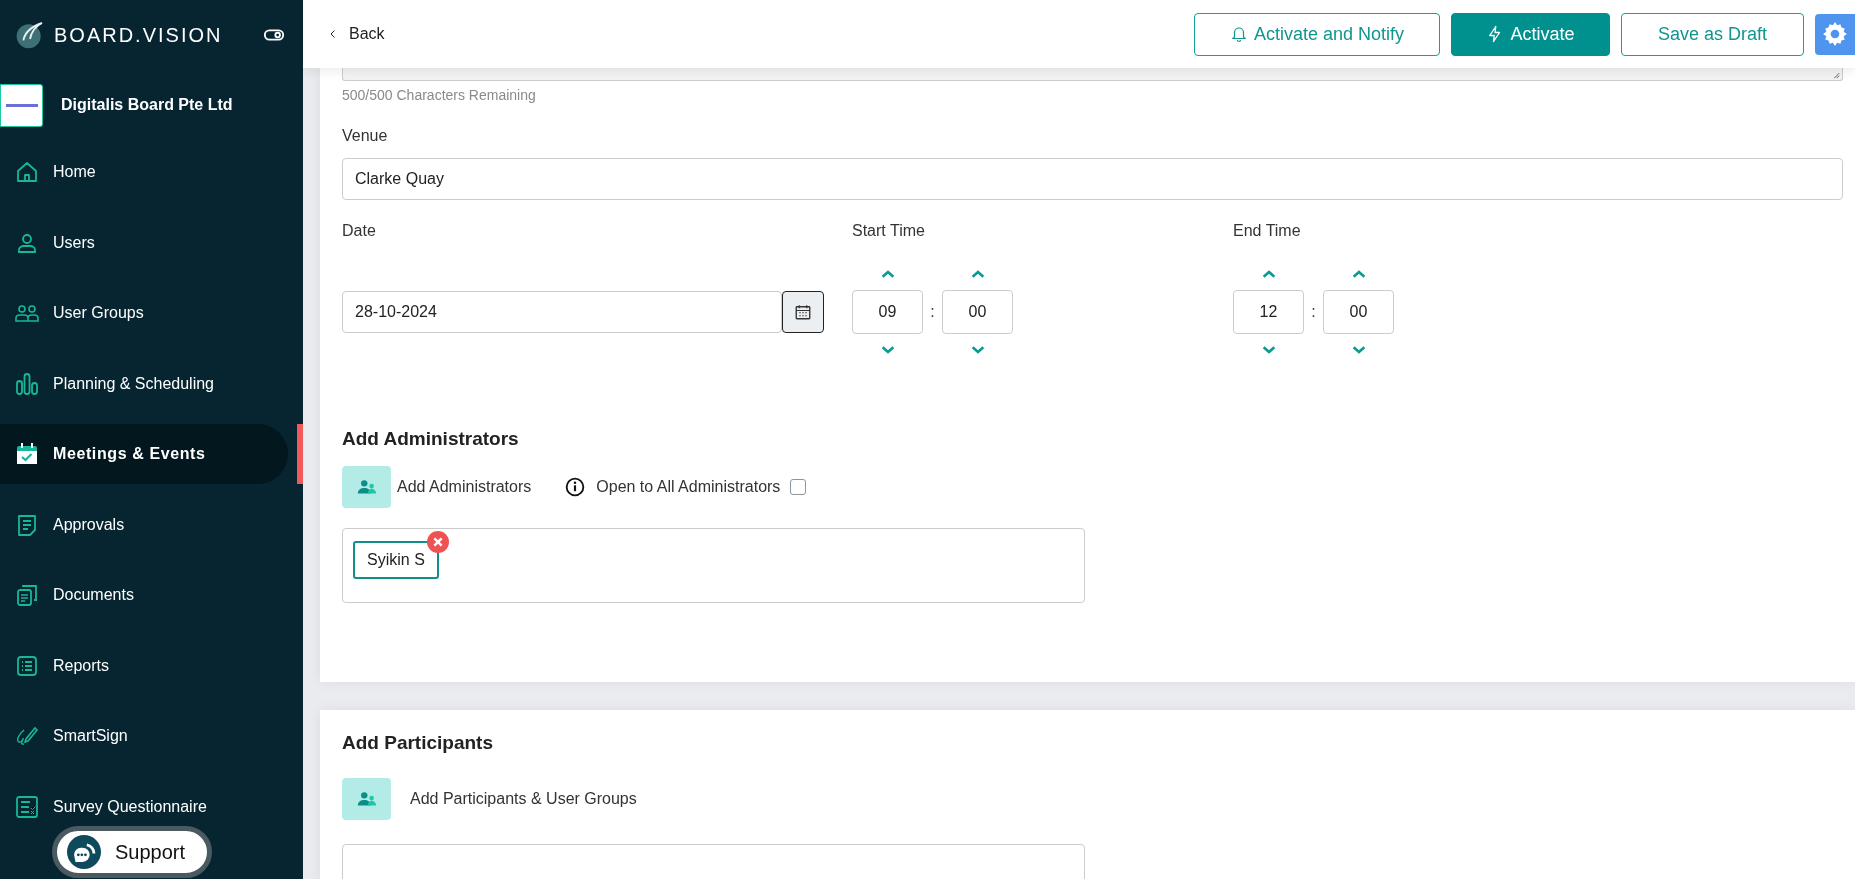 The height and width of the screenshot is (879, 1855). Describe the element at coordinates (132, 852) in the screenshot. I see `support-button: Support` at that location.